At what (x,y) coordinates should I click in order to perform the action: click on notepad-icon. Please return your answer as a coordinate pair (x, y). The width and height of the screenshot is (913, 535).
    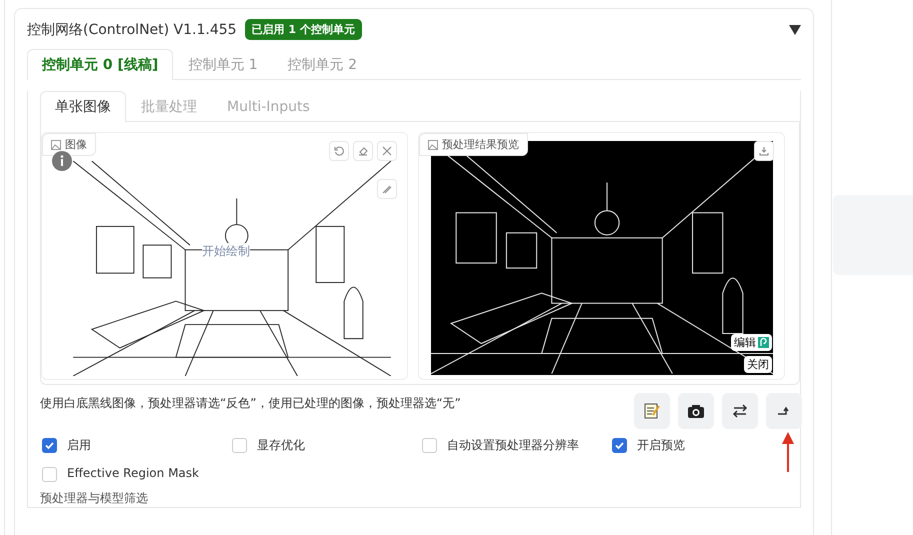
    Looking at the image, I should click on (652, 411).